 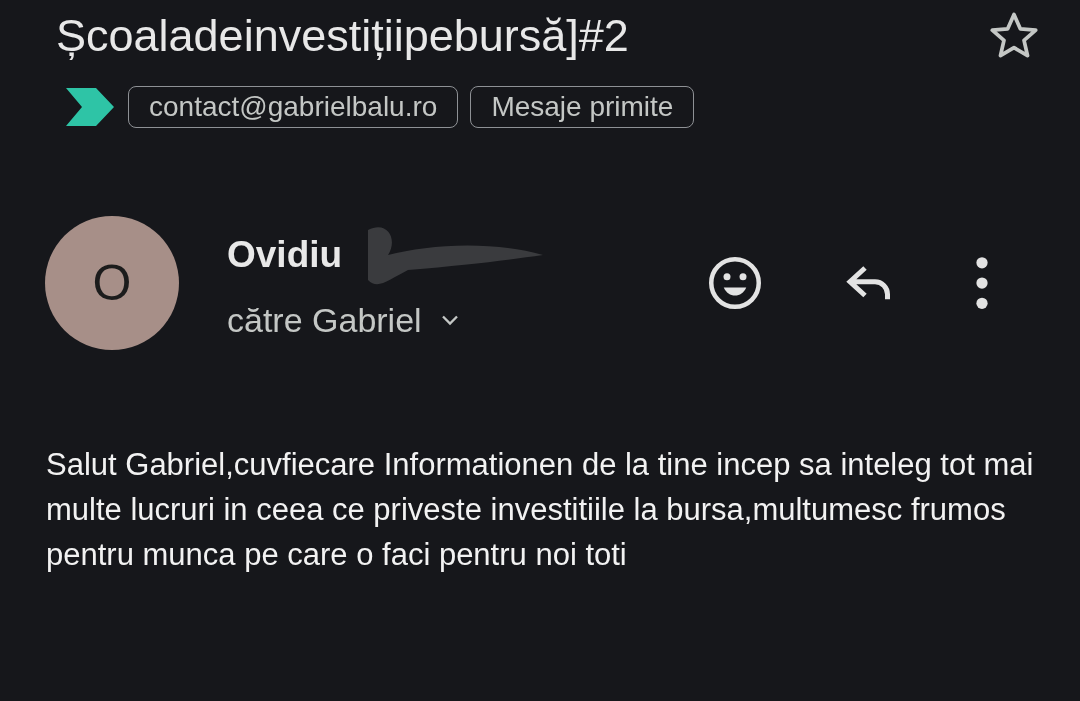 I want to click on recipient-text: către Gabriel, so click(x=324, y=320).